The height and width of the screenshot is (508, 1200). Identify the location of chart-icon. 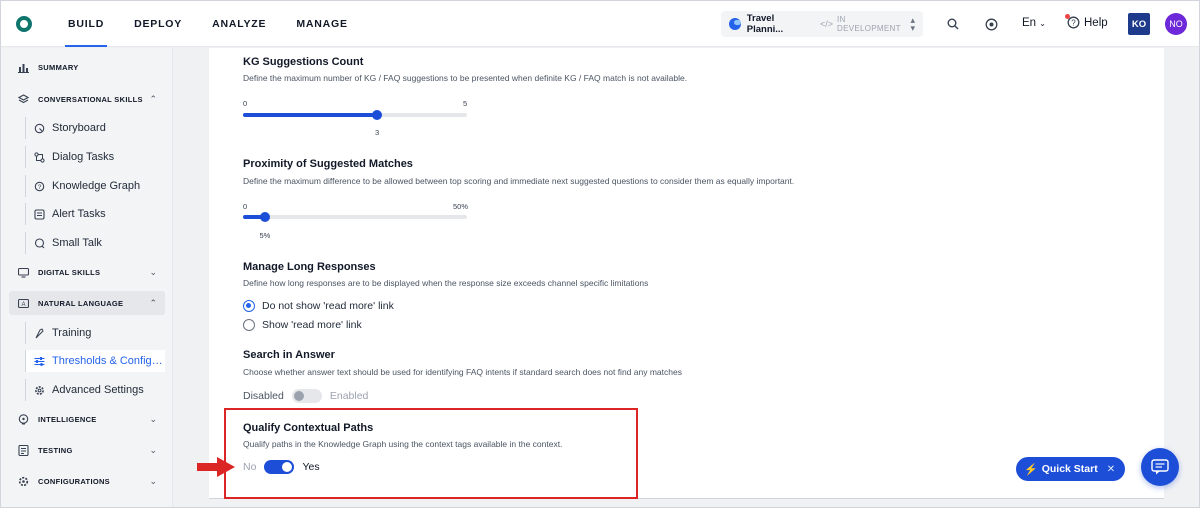
(23, 67).